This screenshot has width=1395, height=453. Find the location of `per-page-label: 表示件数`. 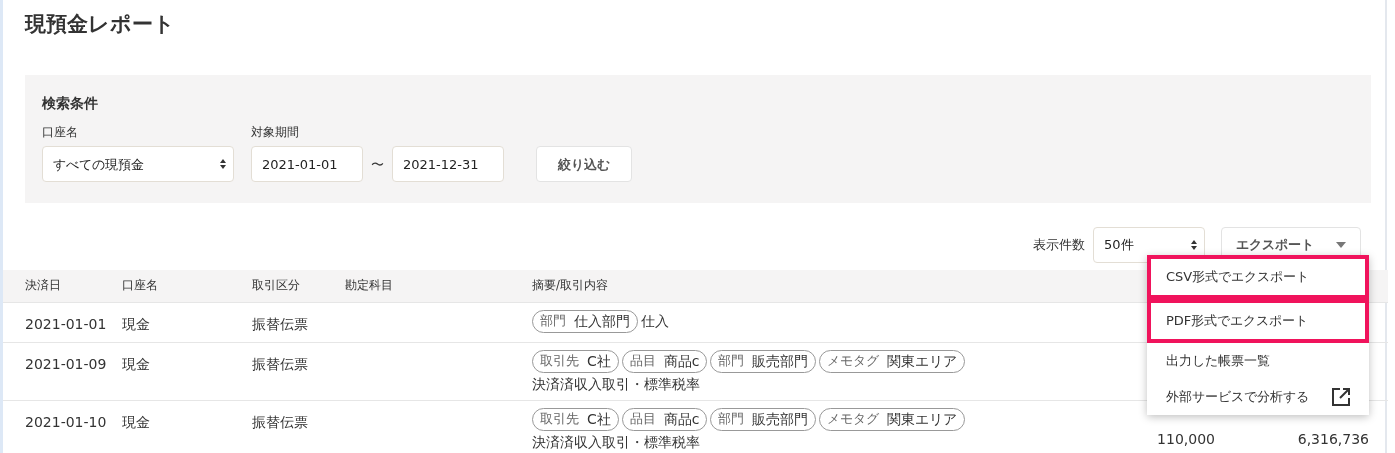

per-page-label: 表示件数 is located at coordinates (1059, 245).